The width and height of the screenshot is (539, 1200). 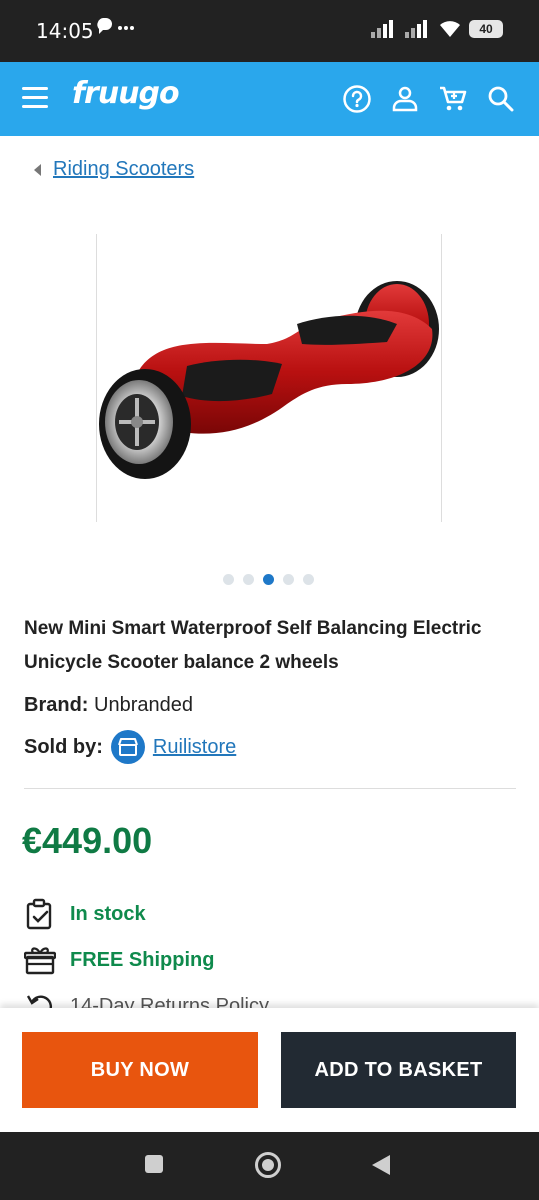 I want to click on brand-value: Unbranded, so click(x=143, y=705).